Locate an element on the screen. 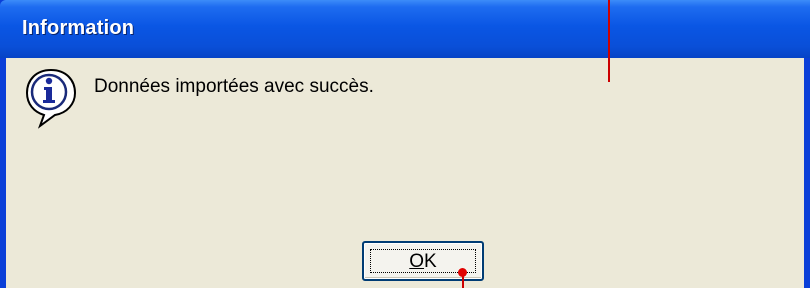  window-title: Information is located at coordinates (78, 28).